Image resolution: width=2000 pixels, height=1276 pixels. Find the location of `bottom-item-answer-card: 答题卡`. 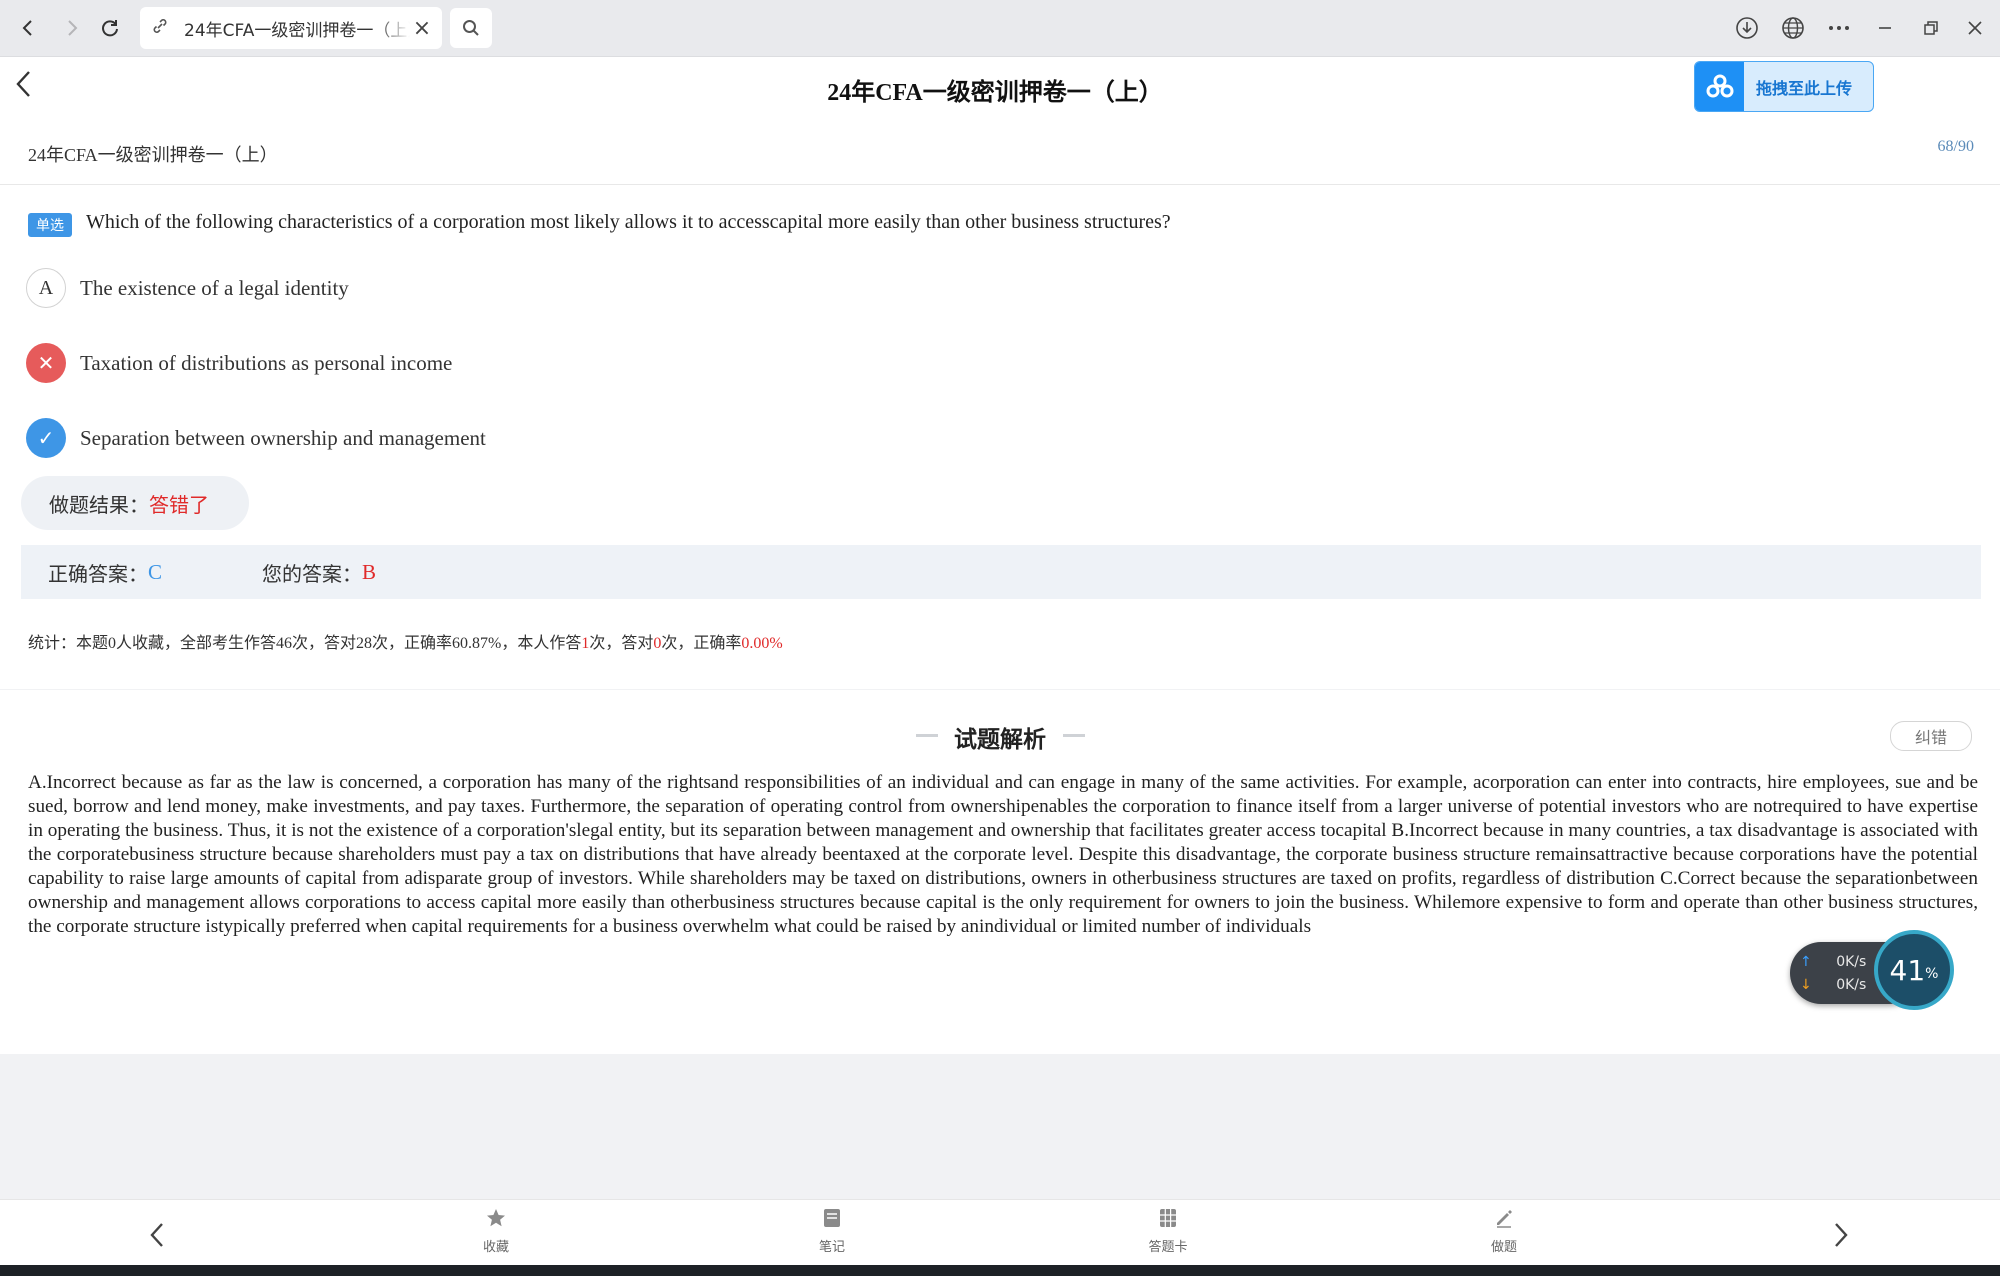

bottom-item-answer-card: 答题卡 is located at coordinates (1168, 1231).